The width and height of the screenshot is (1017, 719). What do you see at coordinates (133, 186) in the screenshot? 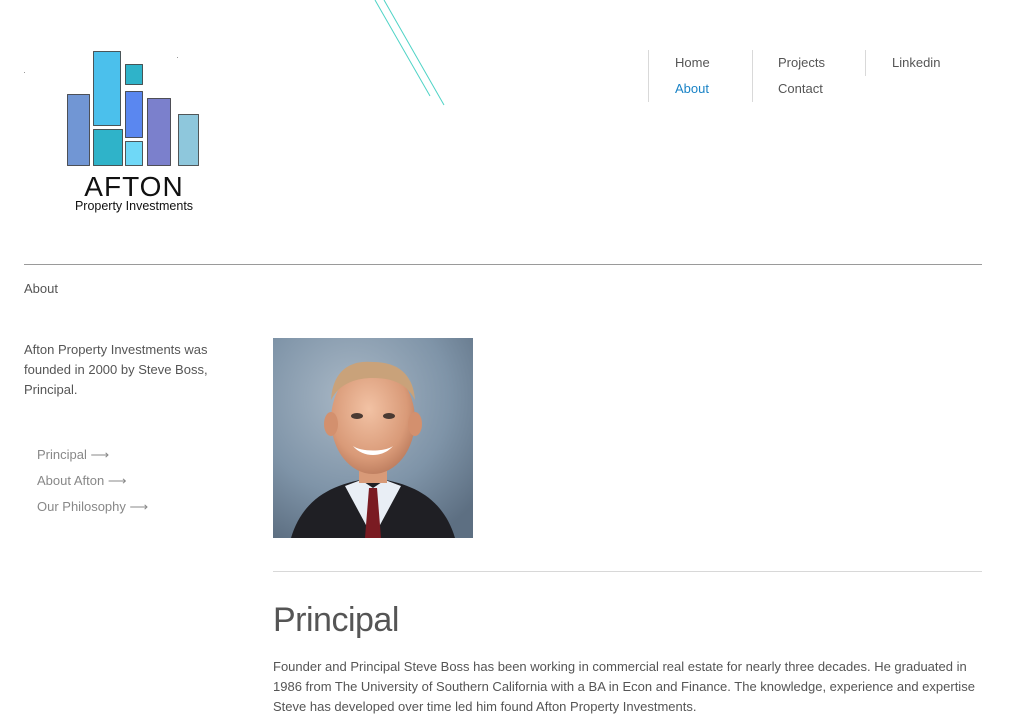
I see `logo-wordmark: AFTON` at bounding box center [133, 186].